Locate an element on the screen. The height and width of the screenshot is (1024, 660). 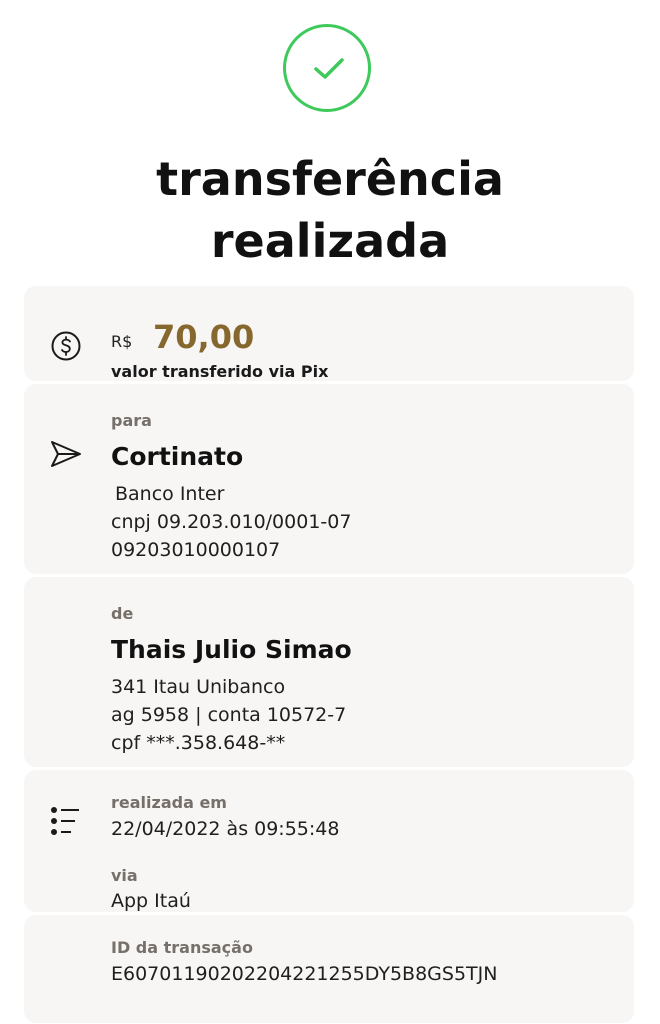
sender-account: ag 5958 | conta 10572-7 is located at coordinates (229, 715).